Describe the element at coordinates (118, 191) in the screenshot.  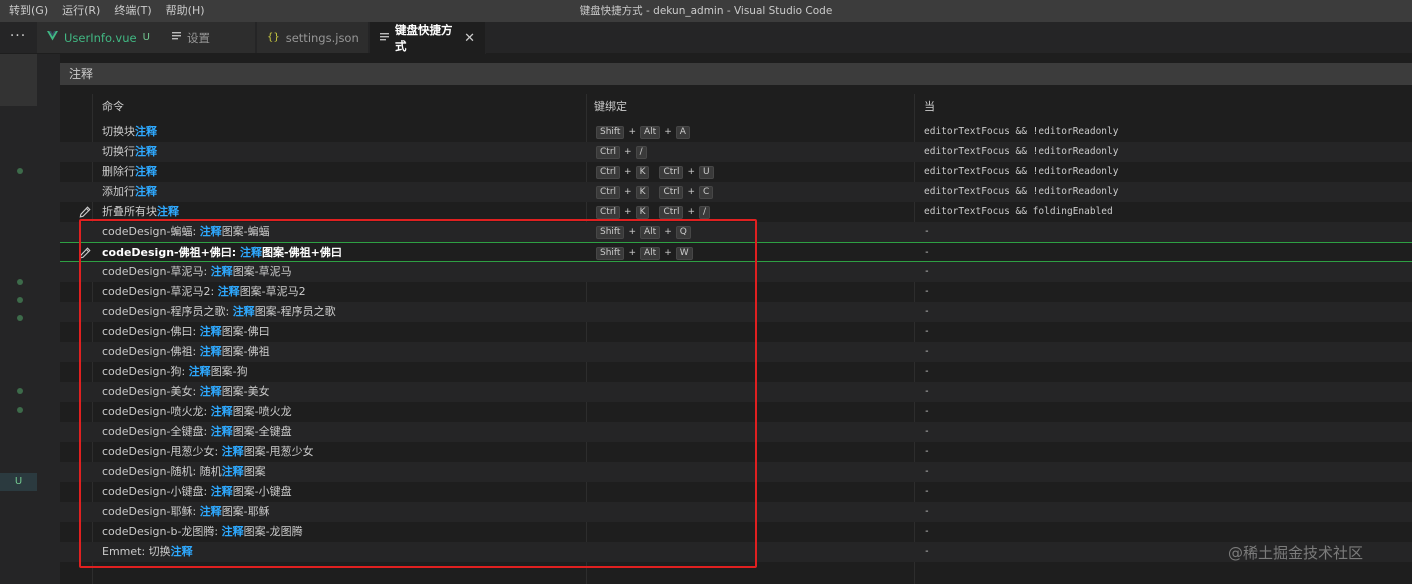
I see `command-text: 添加行` at that location.